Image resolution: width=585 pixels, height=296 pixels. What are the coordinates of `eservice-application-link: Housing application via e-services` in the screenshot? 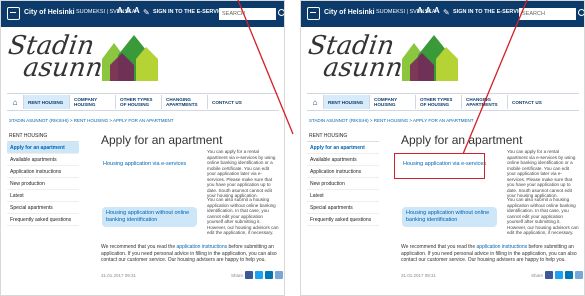 It's located at (145, 164).